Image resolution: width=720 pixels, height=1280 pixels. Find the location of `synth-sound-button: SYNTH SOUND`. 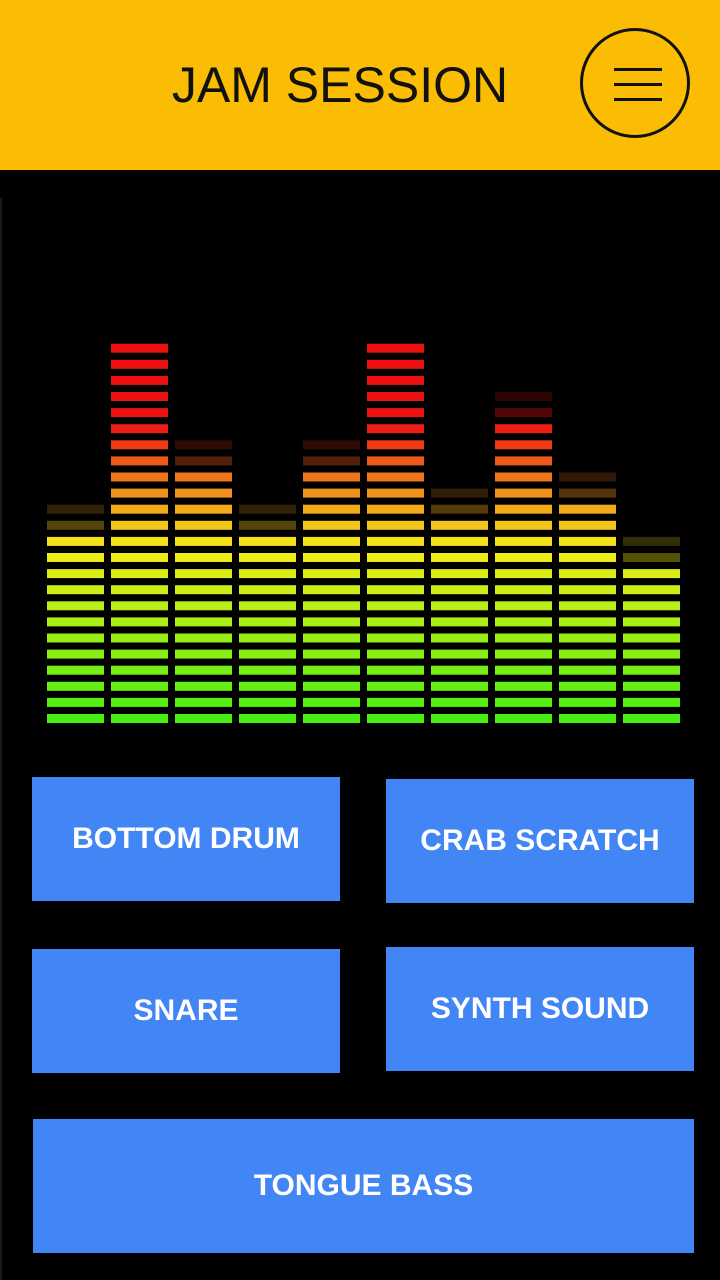

synth-sound-button: SYNTH SOUND is located at coordinates (540, 1009).